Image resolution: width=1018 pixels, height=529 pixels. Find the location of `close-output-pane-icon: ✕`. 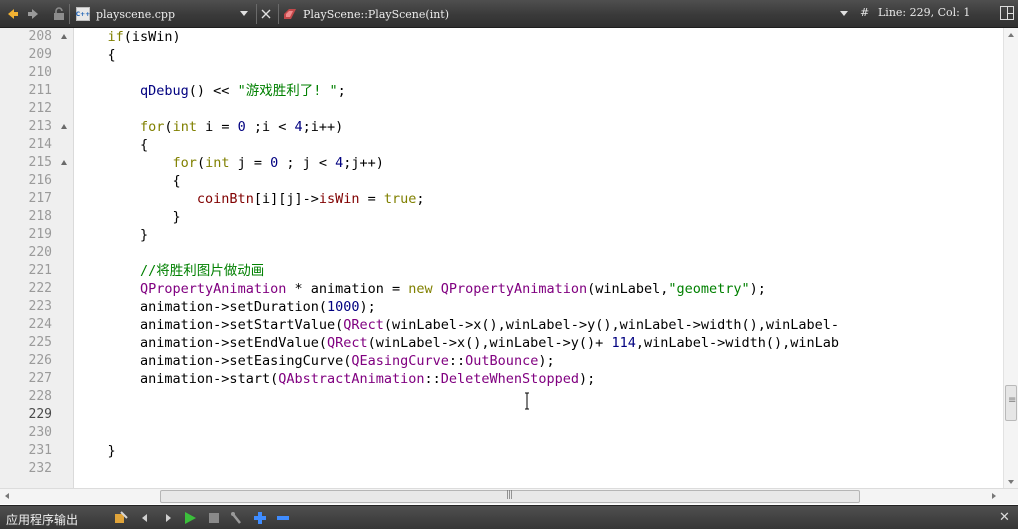

close-output-pane-icon: ✕ is located at coordinates (1004, 517).